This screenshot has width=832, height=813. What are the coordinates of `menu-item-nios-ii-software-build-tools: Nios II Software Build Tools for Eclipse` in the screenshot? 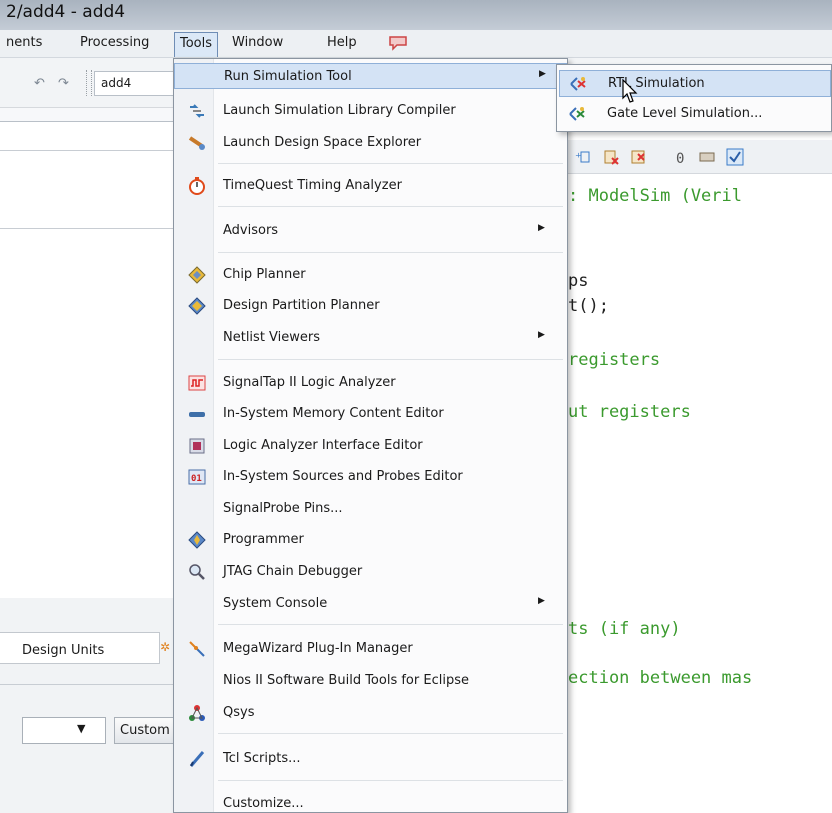 It's located at (370, 681).